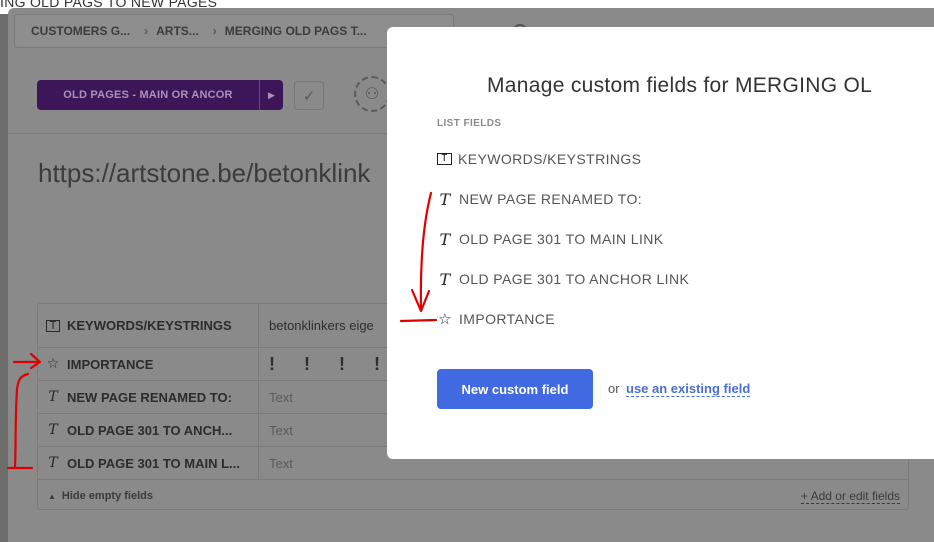 The width and height of the screenshot is (934, 542). I want to click on list-field-name: OLD PAGE 301 TO ANCHOR LINK, so click(574, 279).